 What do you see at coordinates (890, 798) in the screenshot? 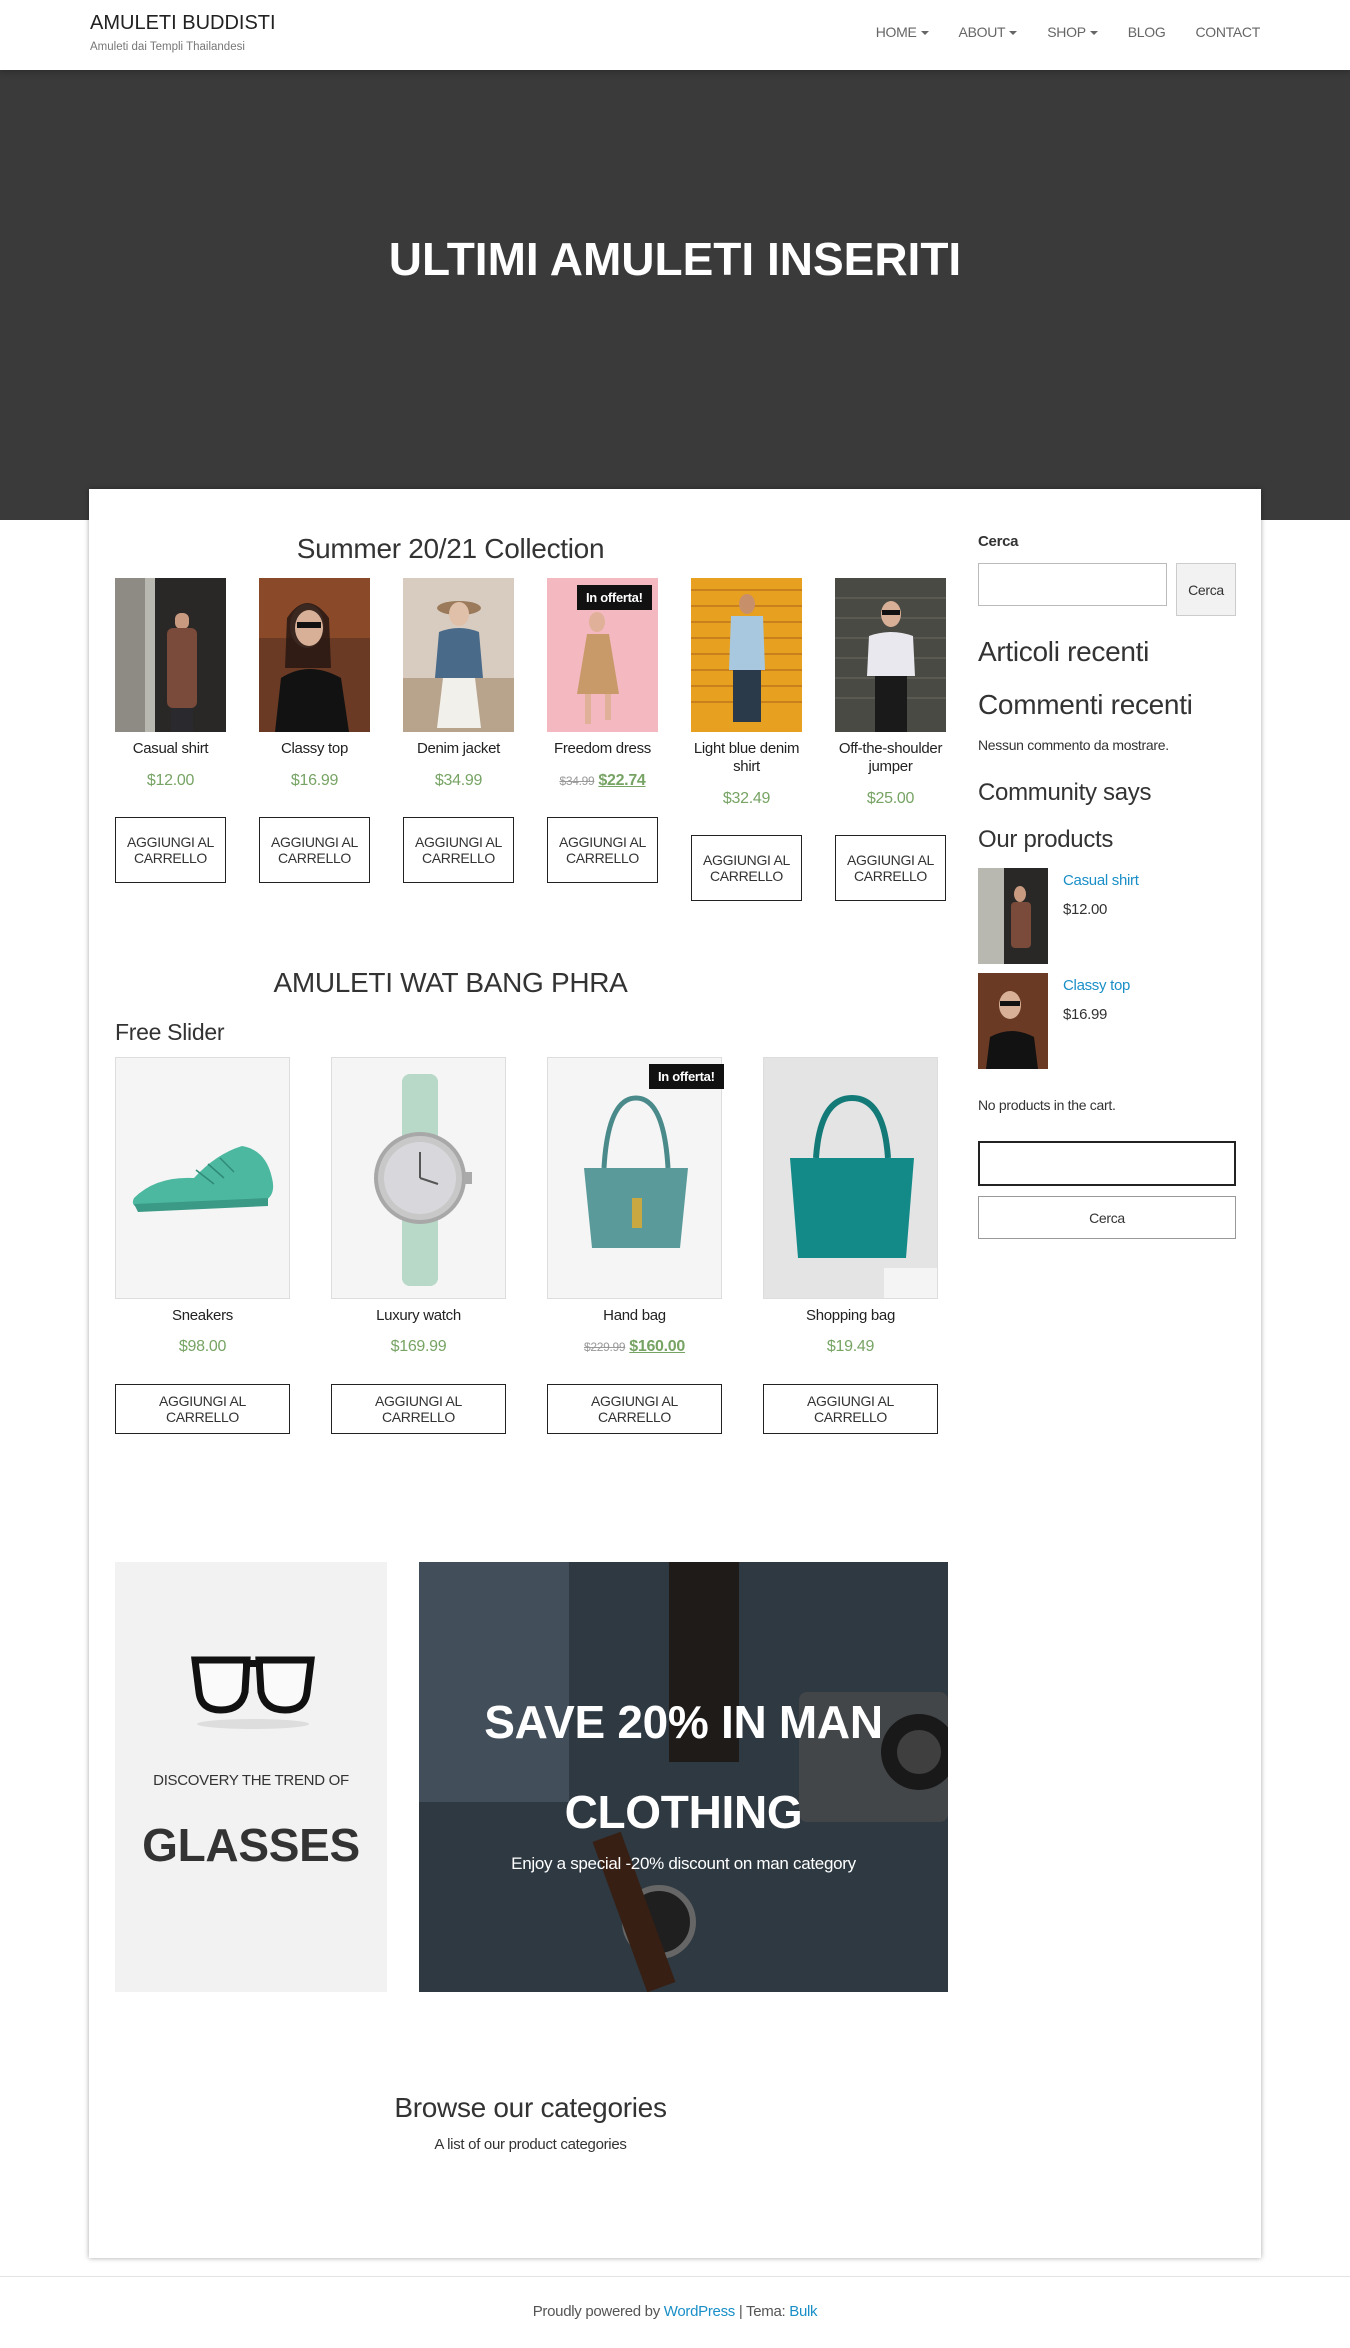
I see `product-price: $25.00` at bounding box center [890, 798].